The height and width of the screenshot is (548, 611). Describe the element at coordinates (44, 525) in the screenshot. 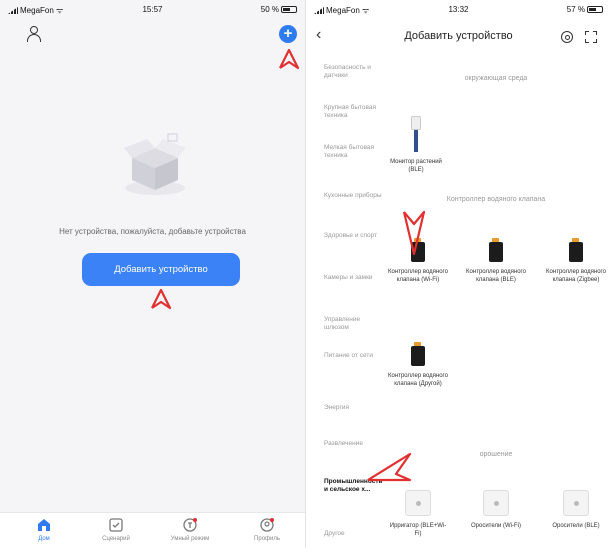

I see `home-icon` at that location.